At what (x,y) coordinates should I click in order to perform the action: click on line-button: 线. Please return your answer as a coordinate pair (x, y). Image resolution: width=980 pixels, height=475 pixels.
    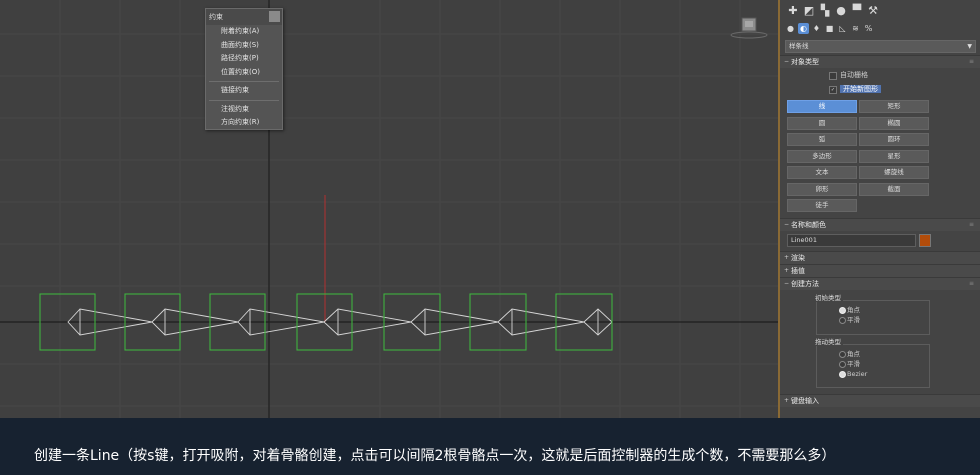
    Looking at the image, I should click on (822, 106).